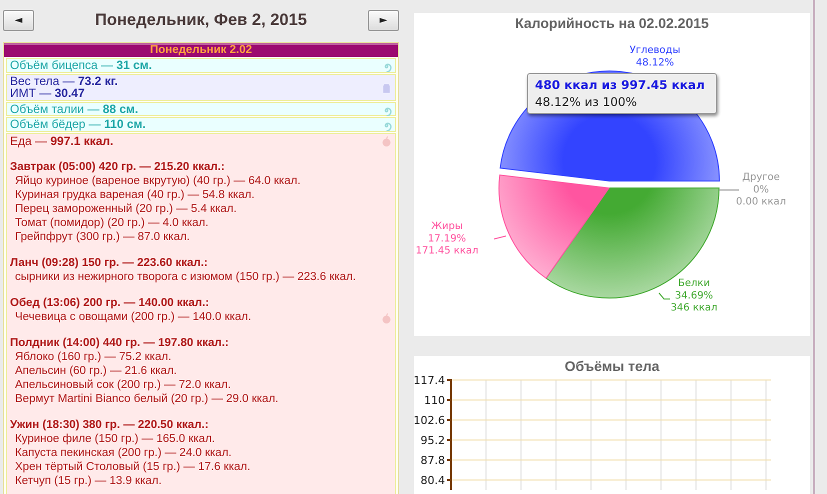  Describe the element at coordinates (620, 85) in the screenshot. I see `tooltip-title: 480 ккал из 997.45 ккал` at that location.